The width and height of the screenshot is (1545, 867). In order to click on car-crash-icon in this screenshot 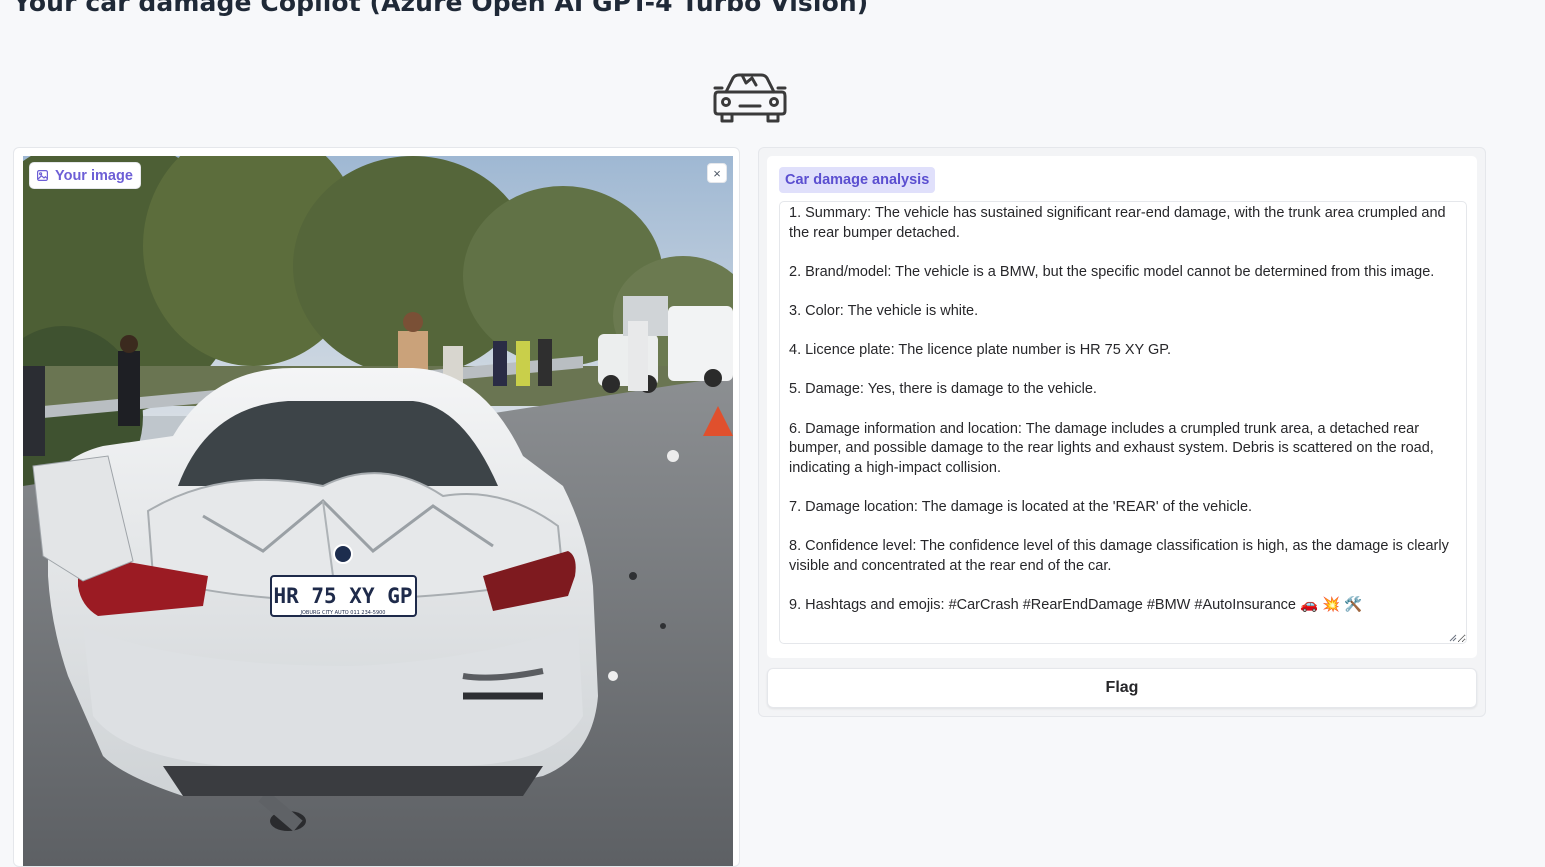, I will do `click(750, 98)`.